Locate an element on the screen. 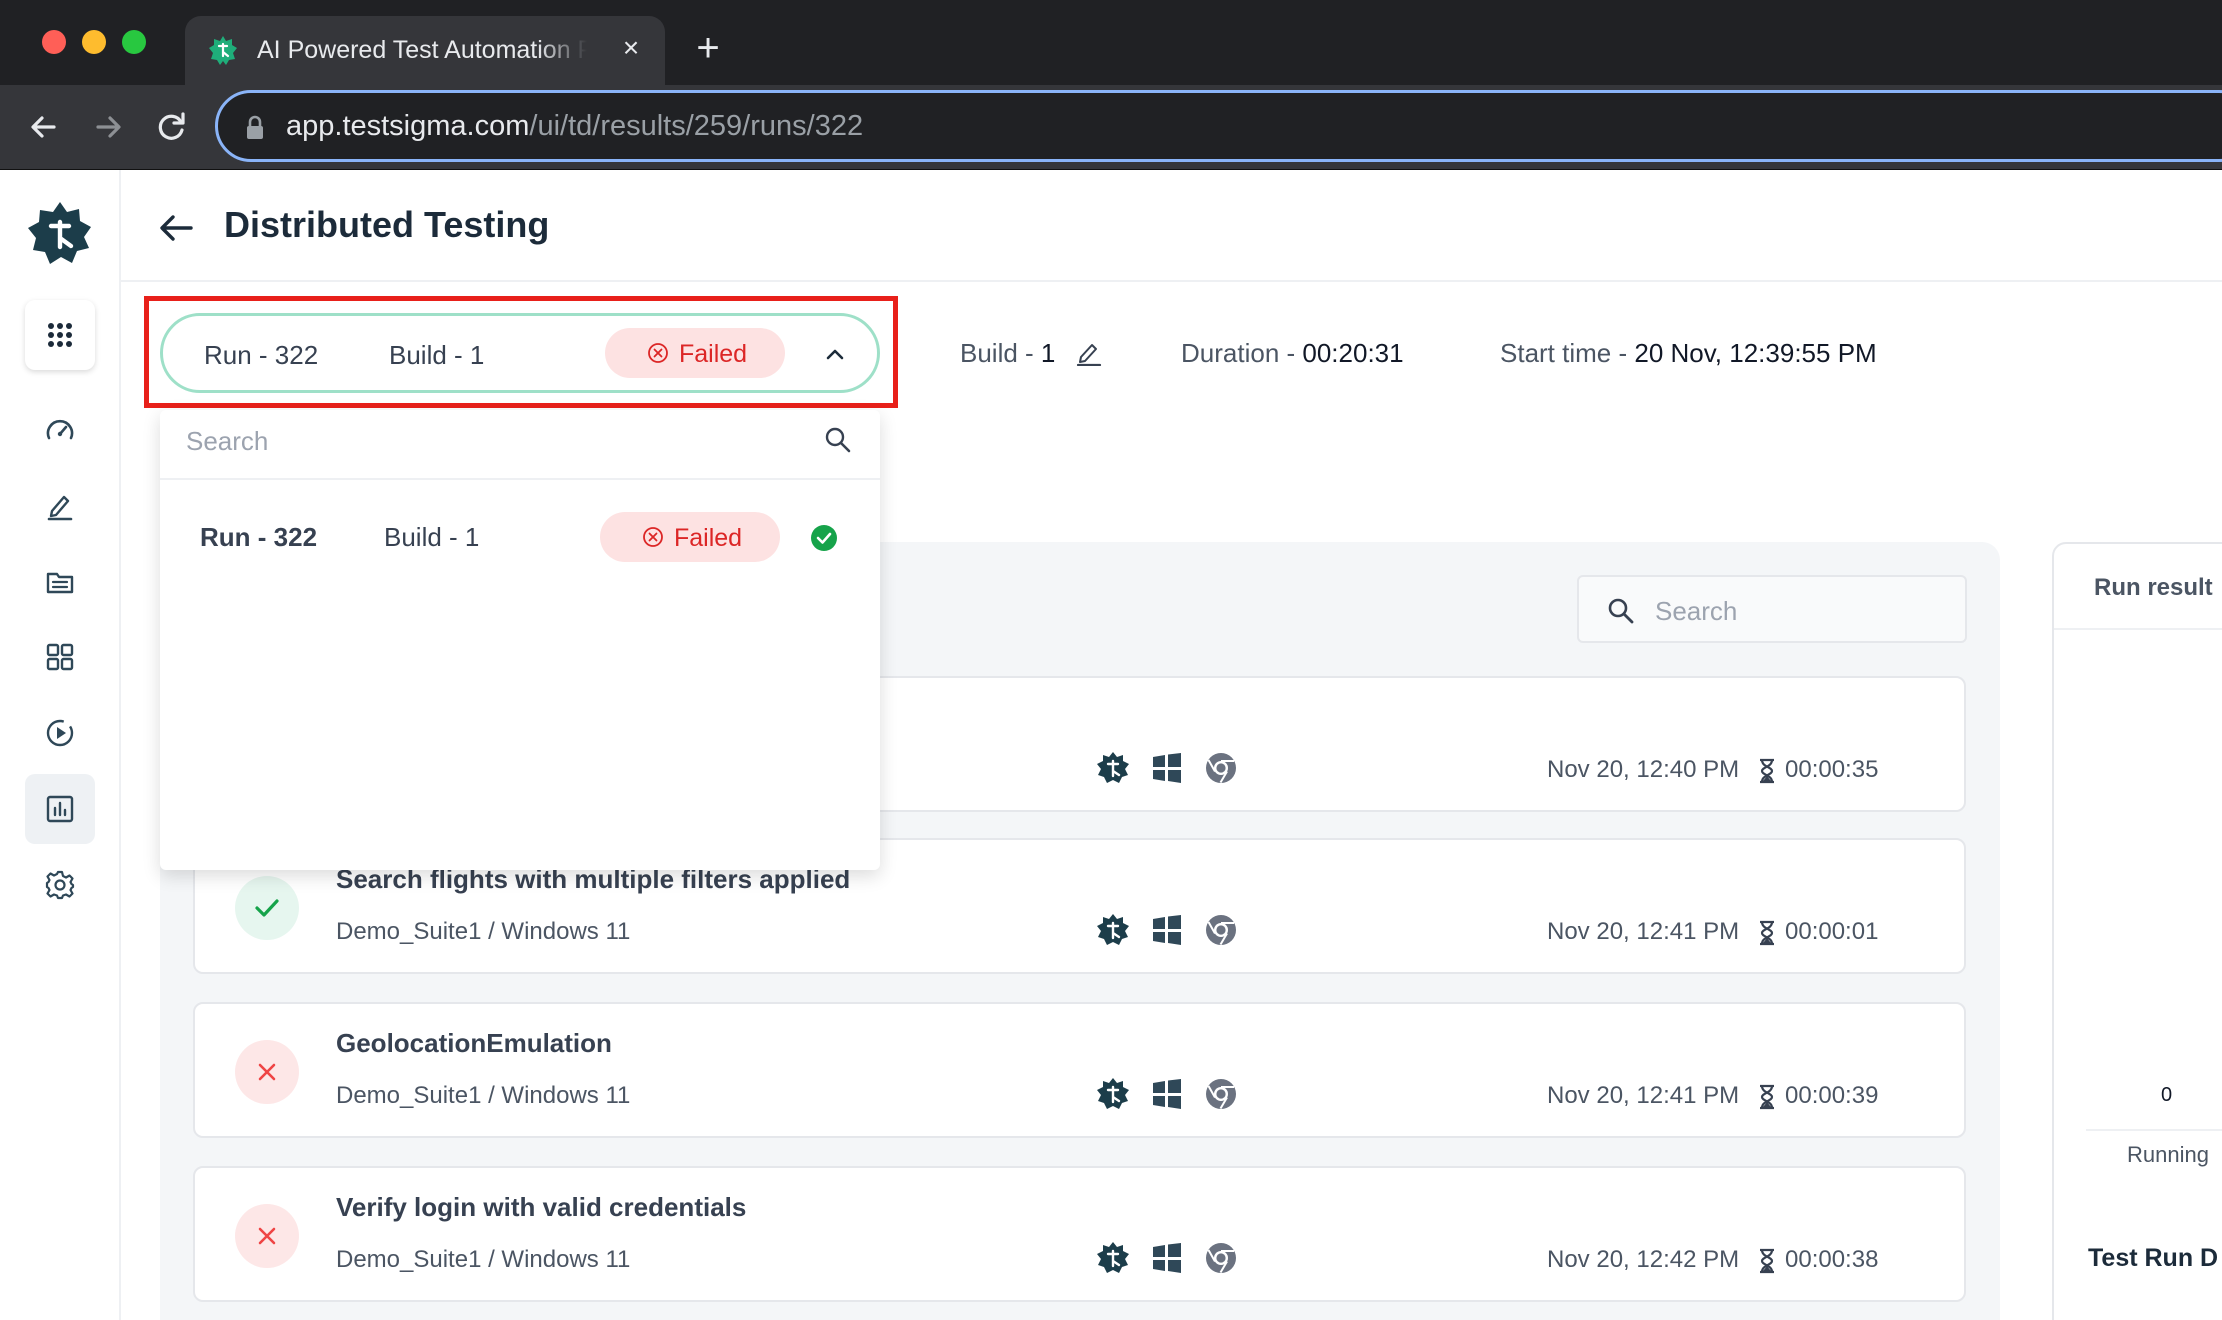  window-close-dot is located at coordinates (54, 42).